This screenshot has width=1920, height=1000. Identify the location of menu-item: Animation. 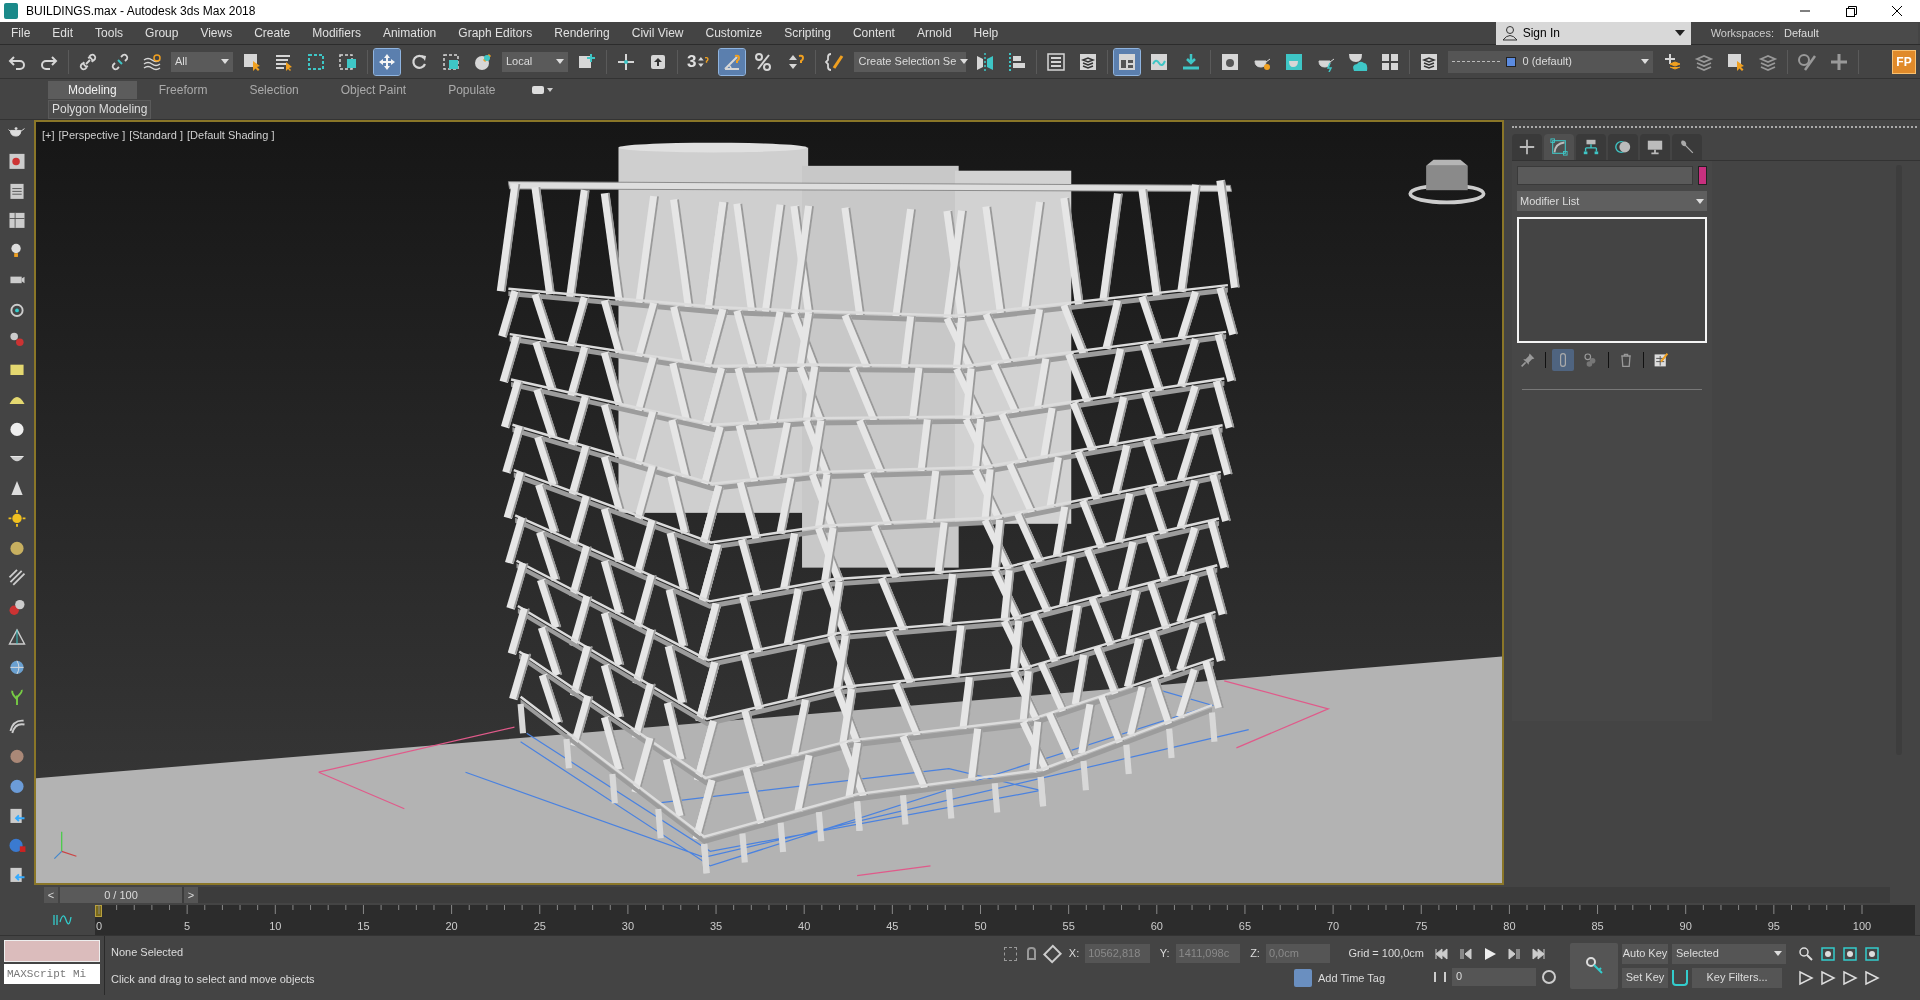
(409, 33).